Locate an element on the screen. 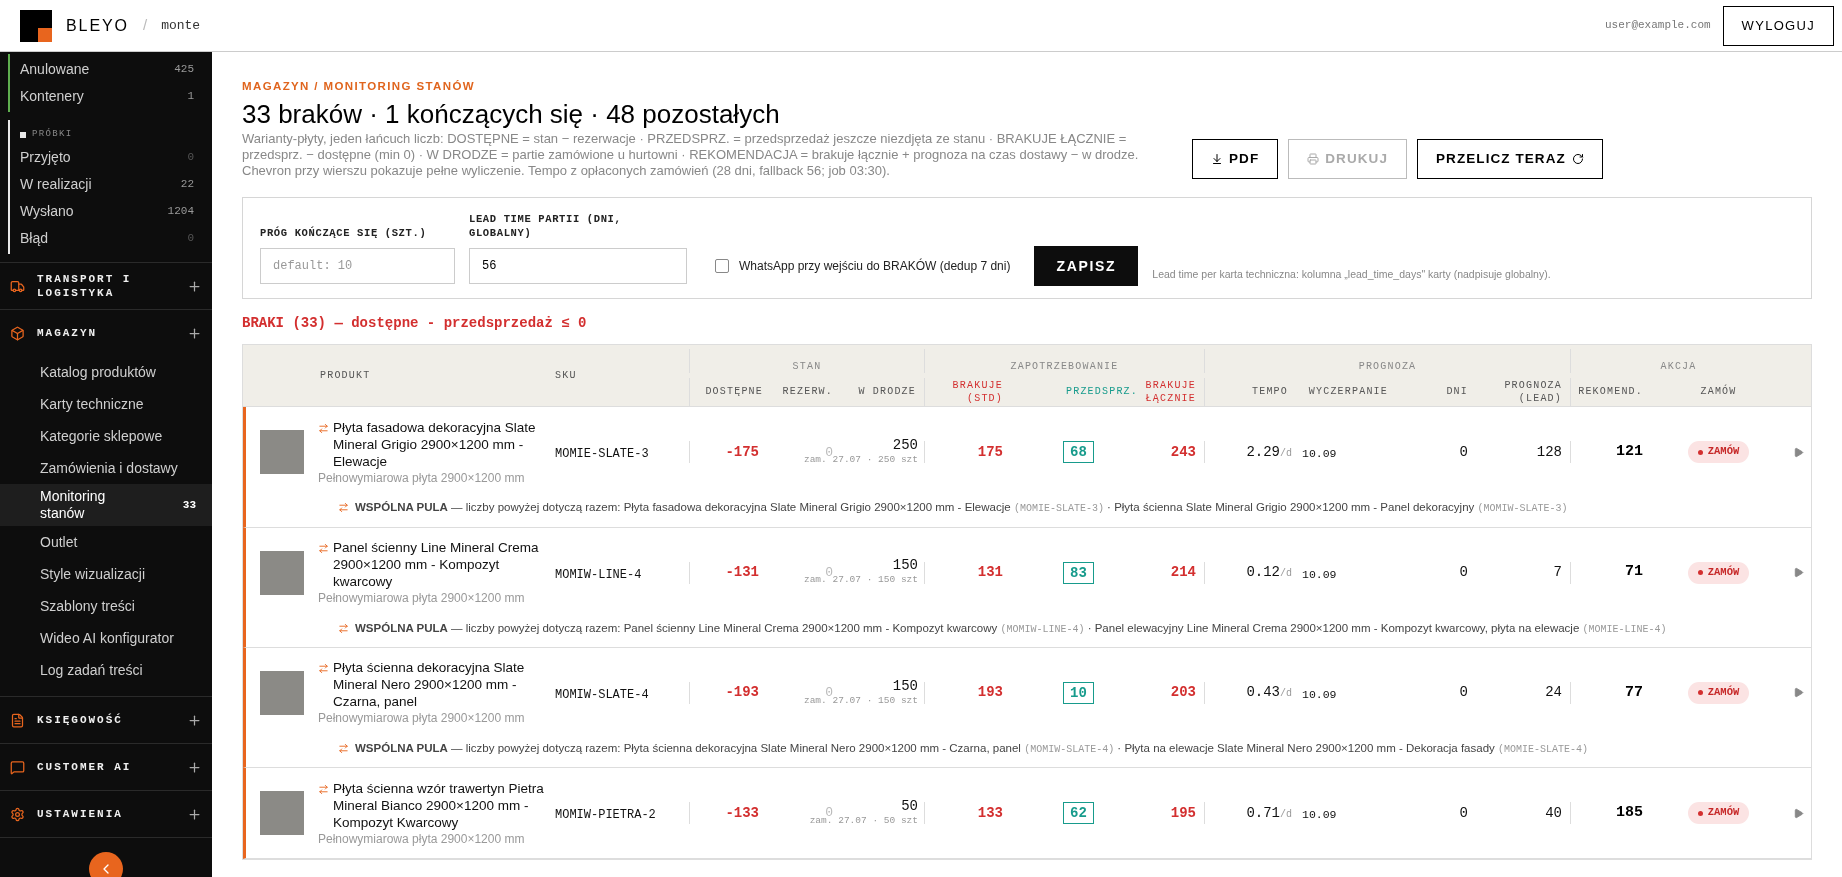  presale-badge: 83 is located at coordinates (1078, 572).